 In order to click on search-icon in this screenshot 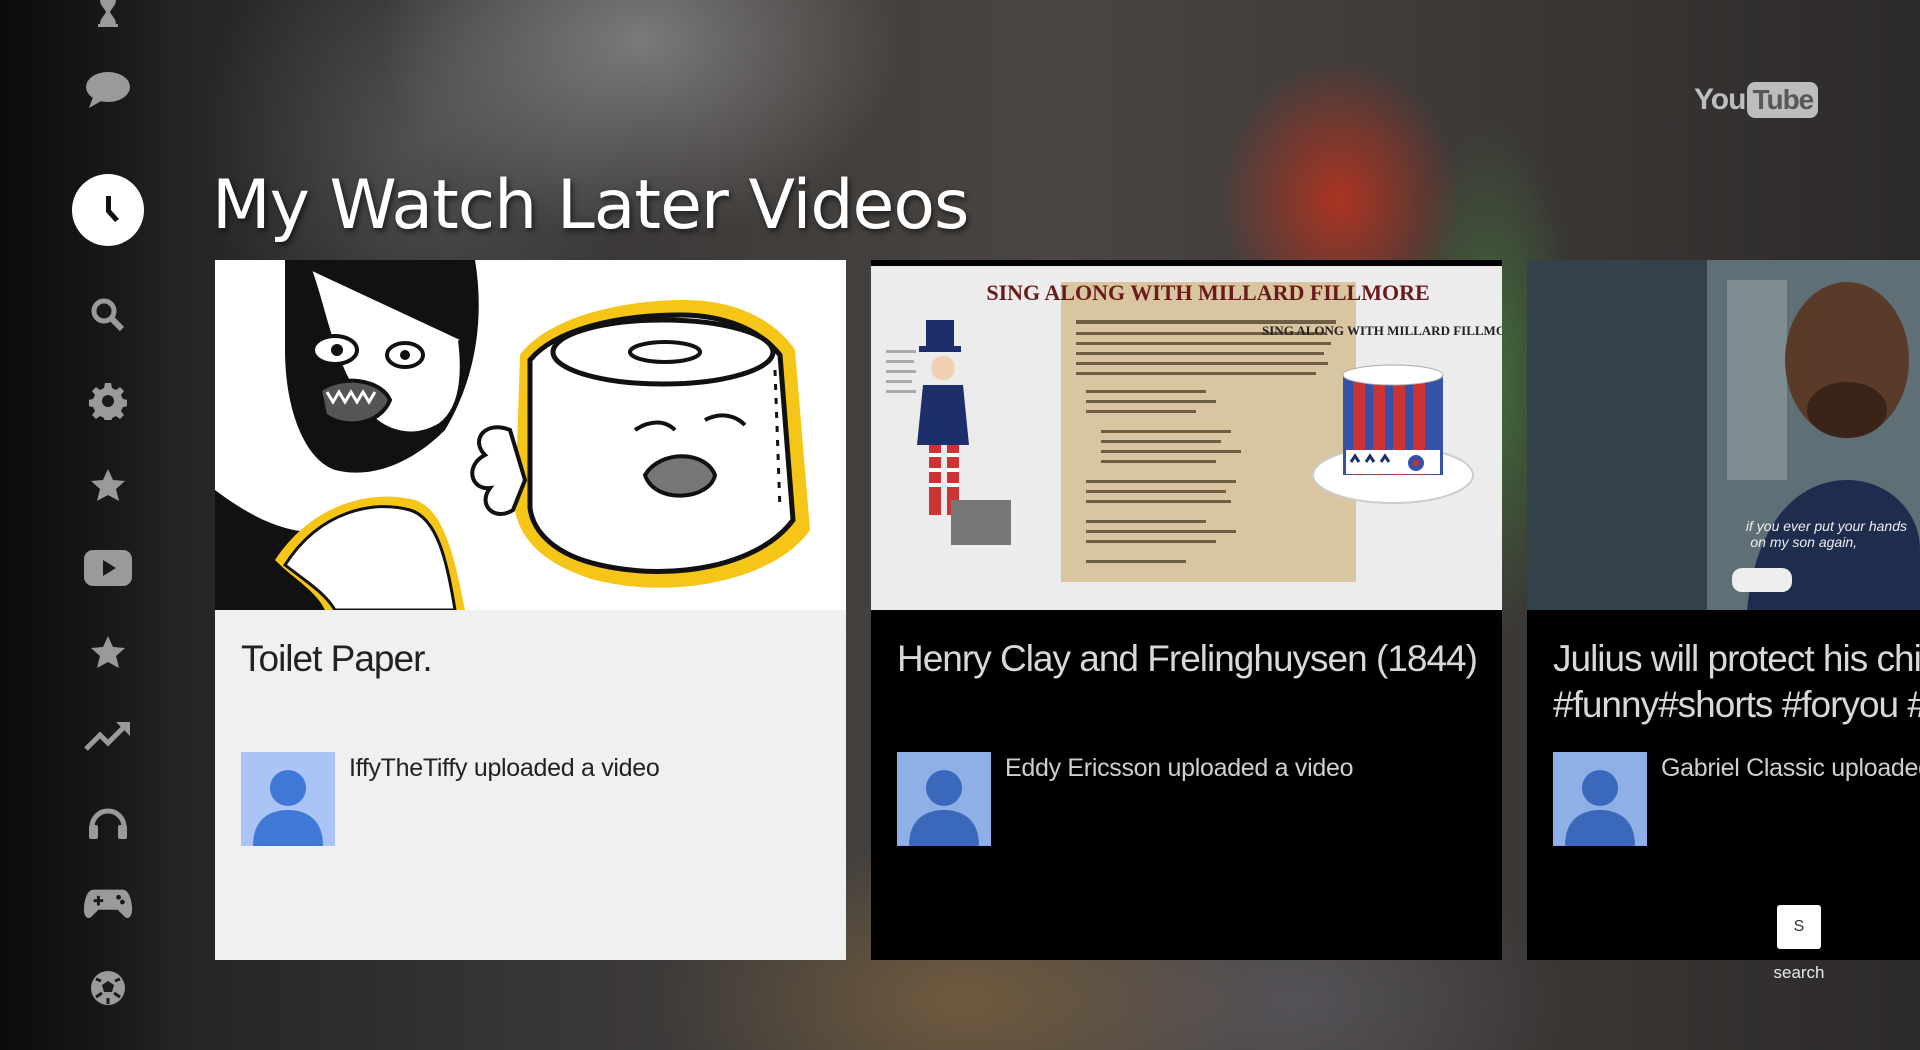, I will do `click(108, 315)`.